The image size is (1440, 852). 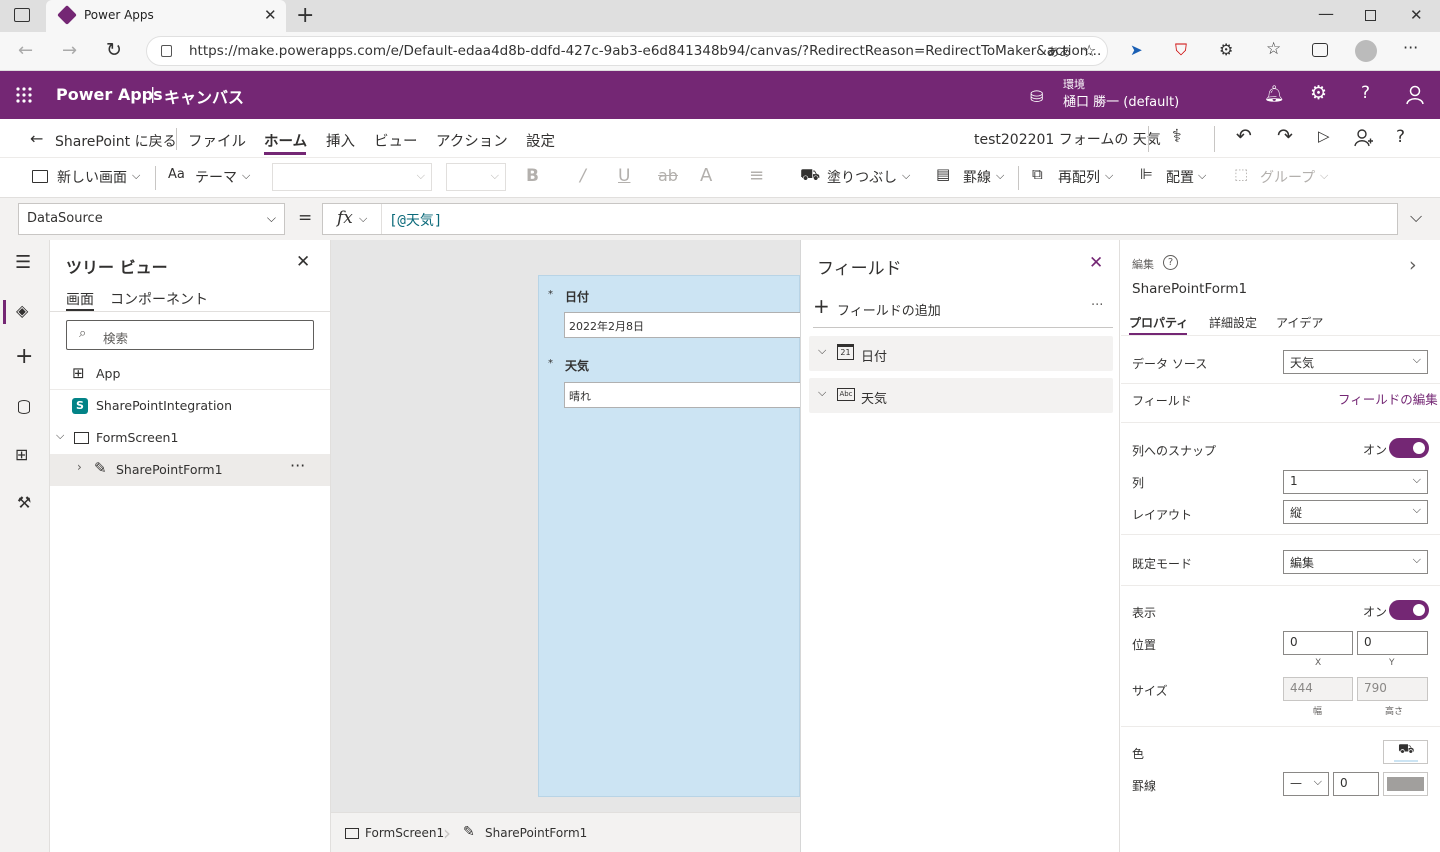 What do you see at coordinates (860, 219) in the screenshot?
I see `formula-input: fx ⌵ [@天気]` at bounding box center [860, 219].